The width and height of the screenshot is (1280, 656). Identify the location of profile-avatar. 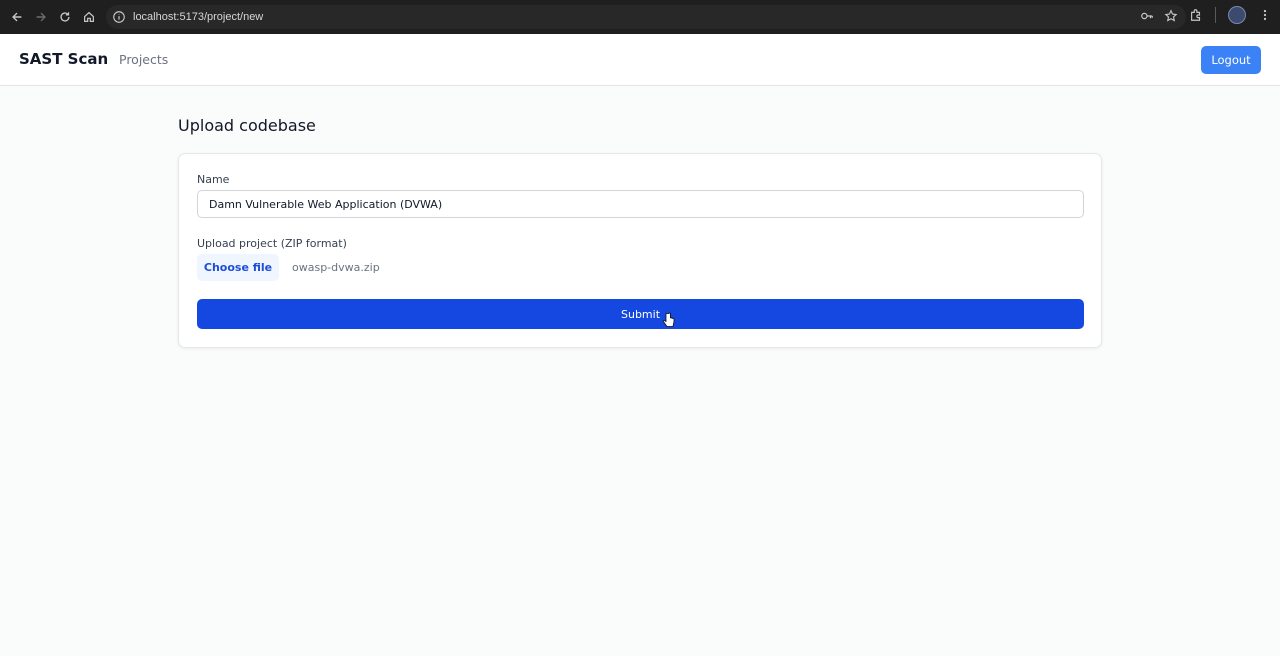
(1237, 15).